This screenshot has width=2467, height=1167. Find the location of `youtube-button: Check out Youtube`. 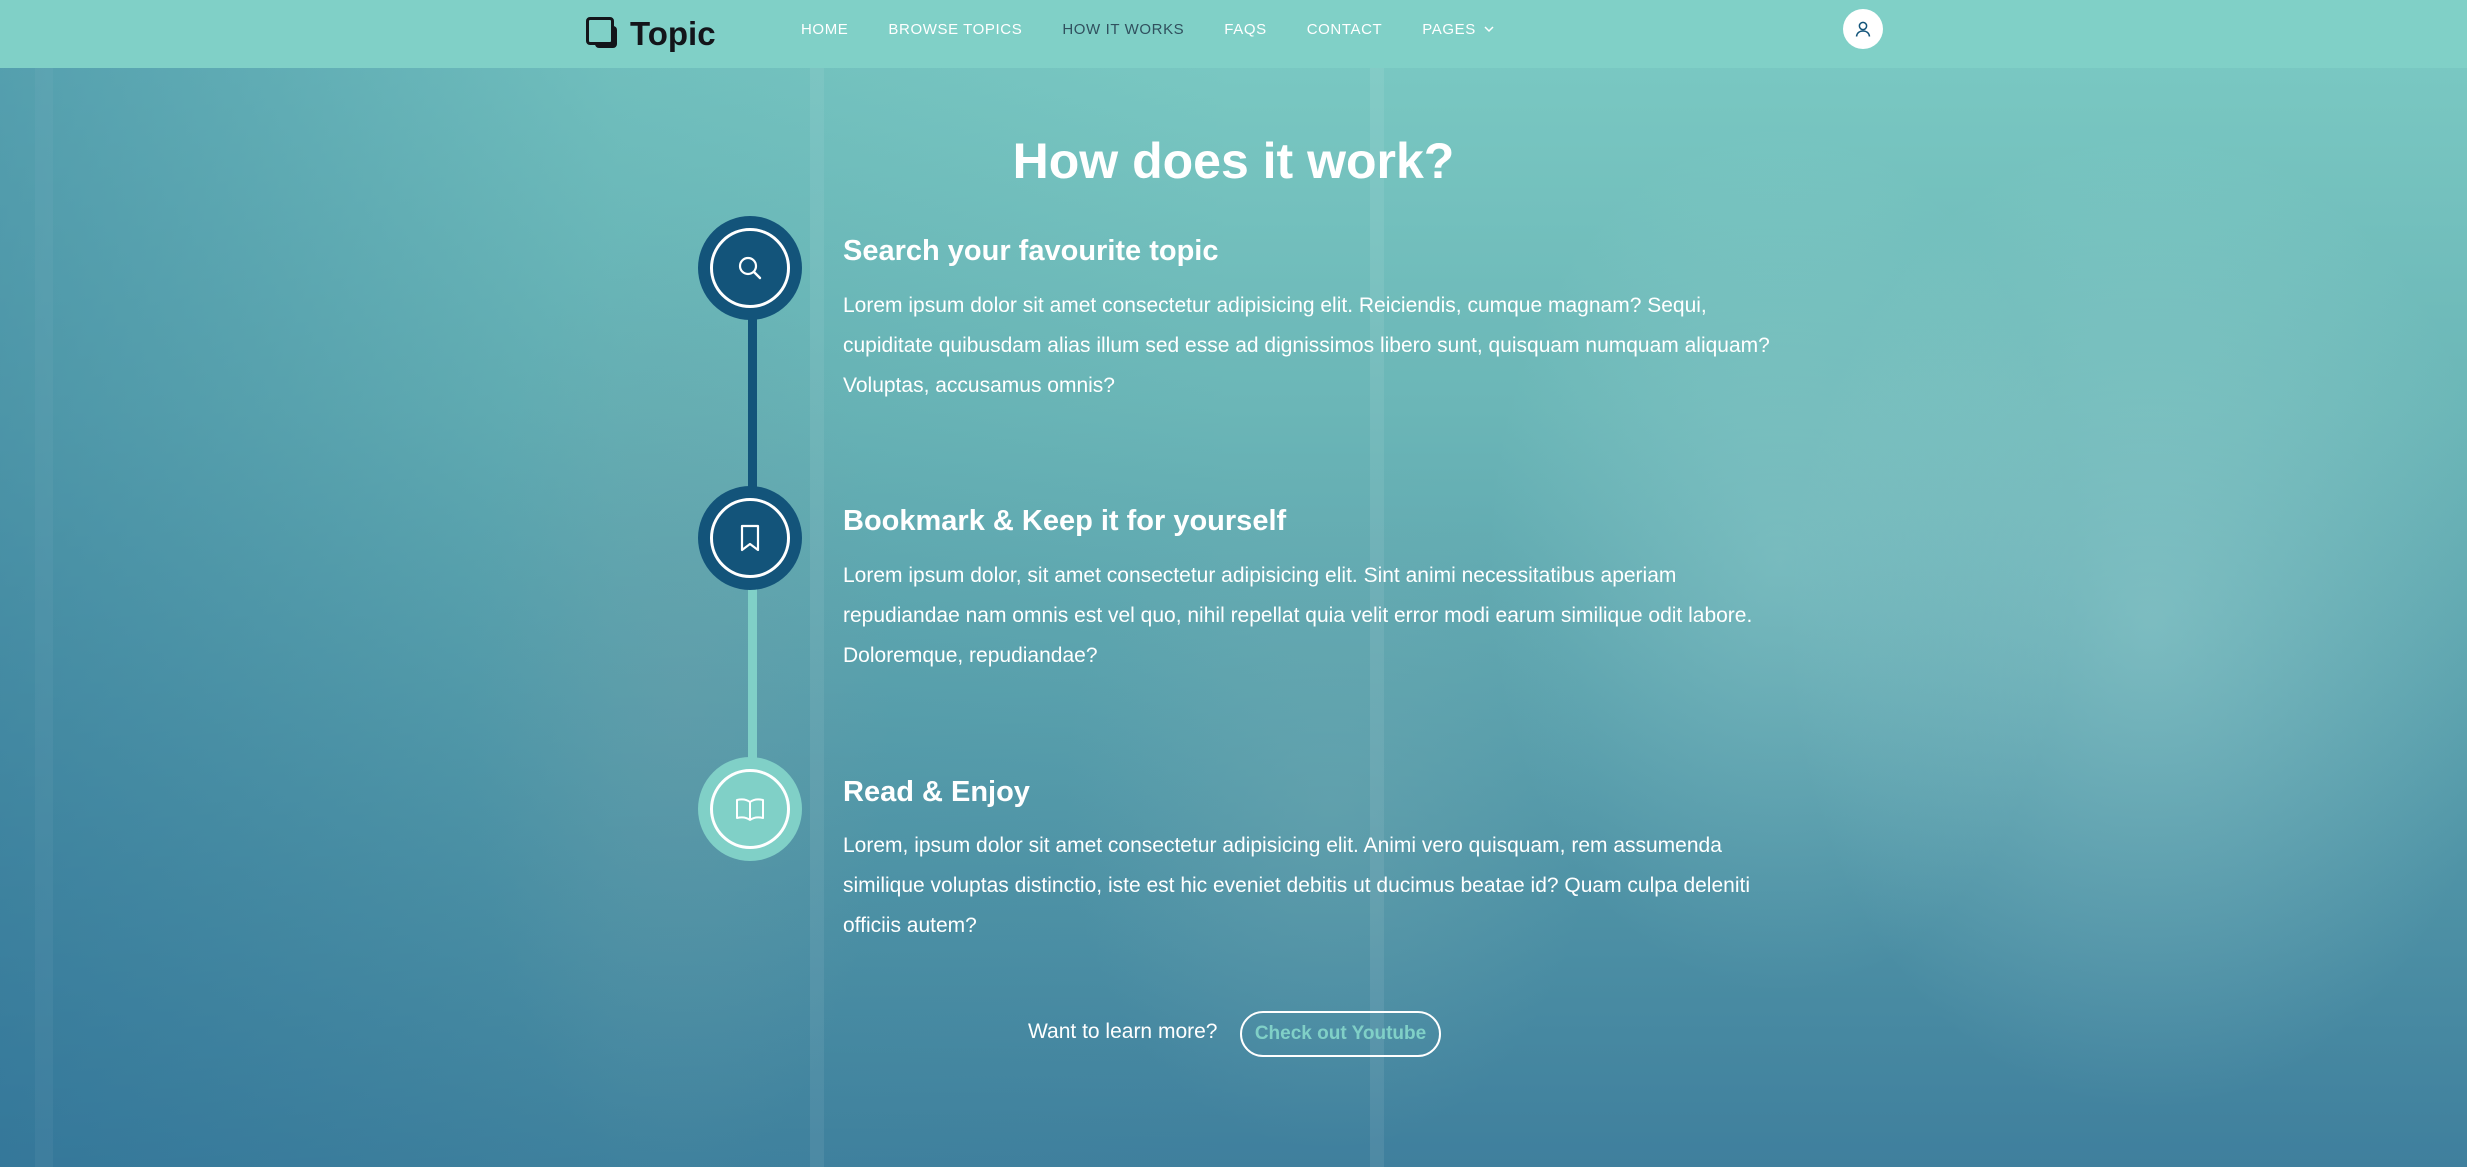

youtube-button: Check out Youtube is located at coordinates (1340, 1034).